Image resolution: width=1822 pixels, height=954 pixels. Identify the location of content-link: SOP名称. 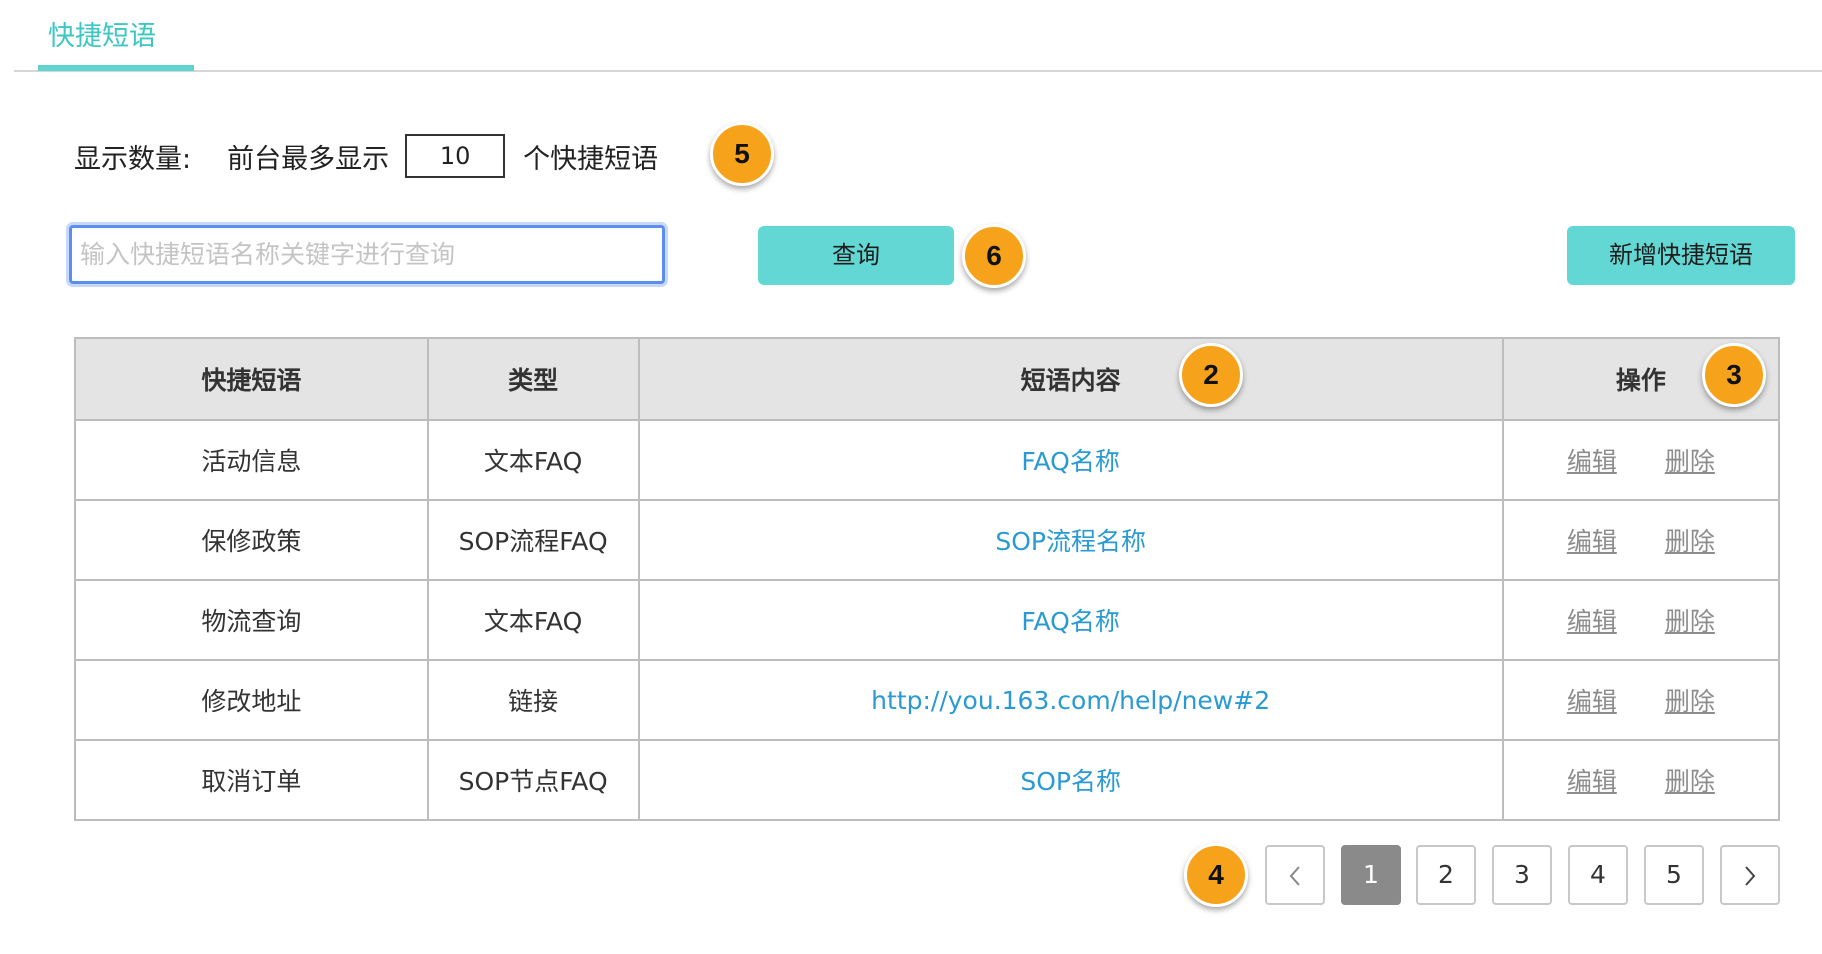
(1070, 781).